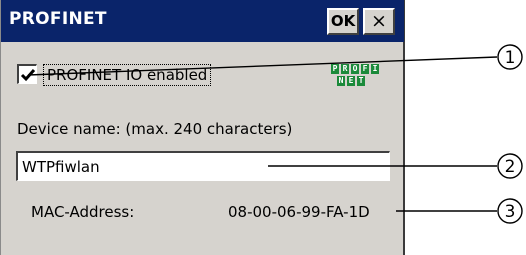 The image size is (526, 255). Describe the element at coordinates (510, 167) in the screenshot. I see `callout-2-number: 2` at that location.